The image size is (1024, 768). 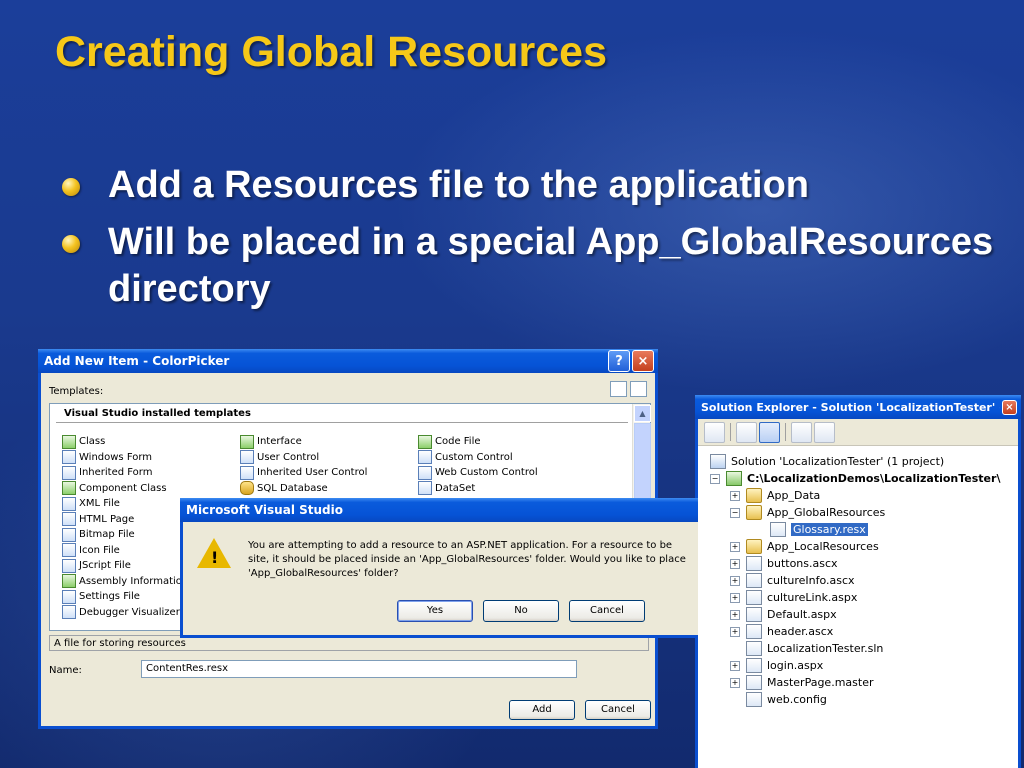 What do you see at coordinates (425, 457) in the screenshot?
I see `custom-control-icon` at bounding box center [425, 457].